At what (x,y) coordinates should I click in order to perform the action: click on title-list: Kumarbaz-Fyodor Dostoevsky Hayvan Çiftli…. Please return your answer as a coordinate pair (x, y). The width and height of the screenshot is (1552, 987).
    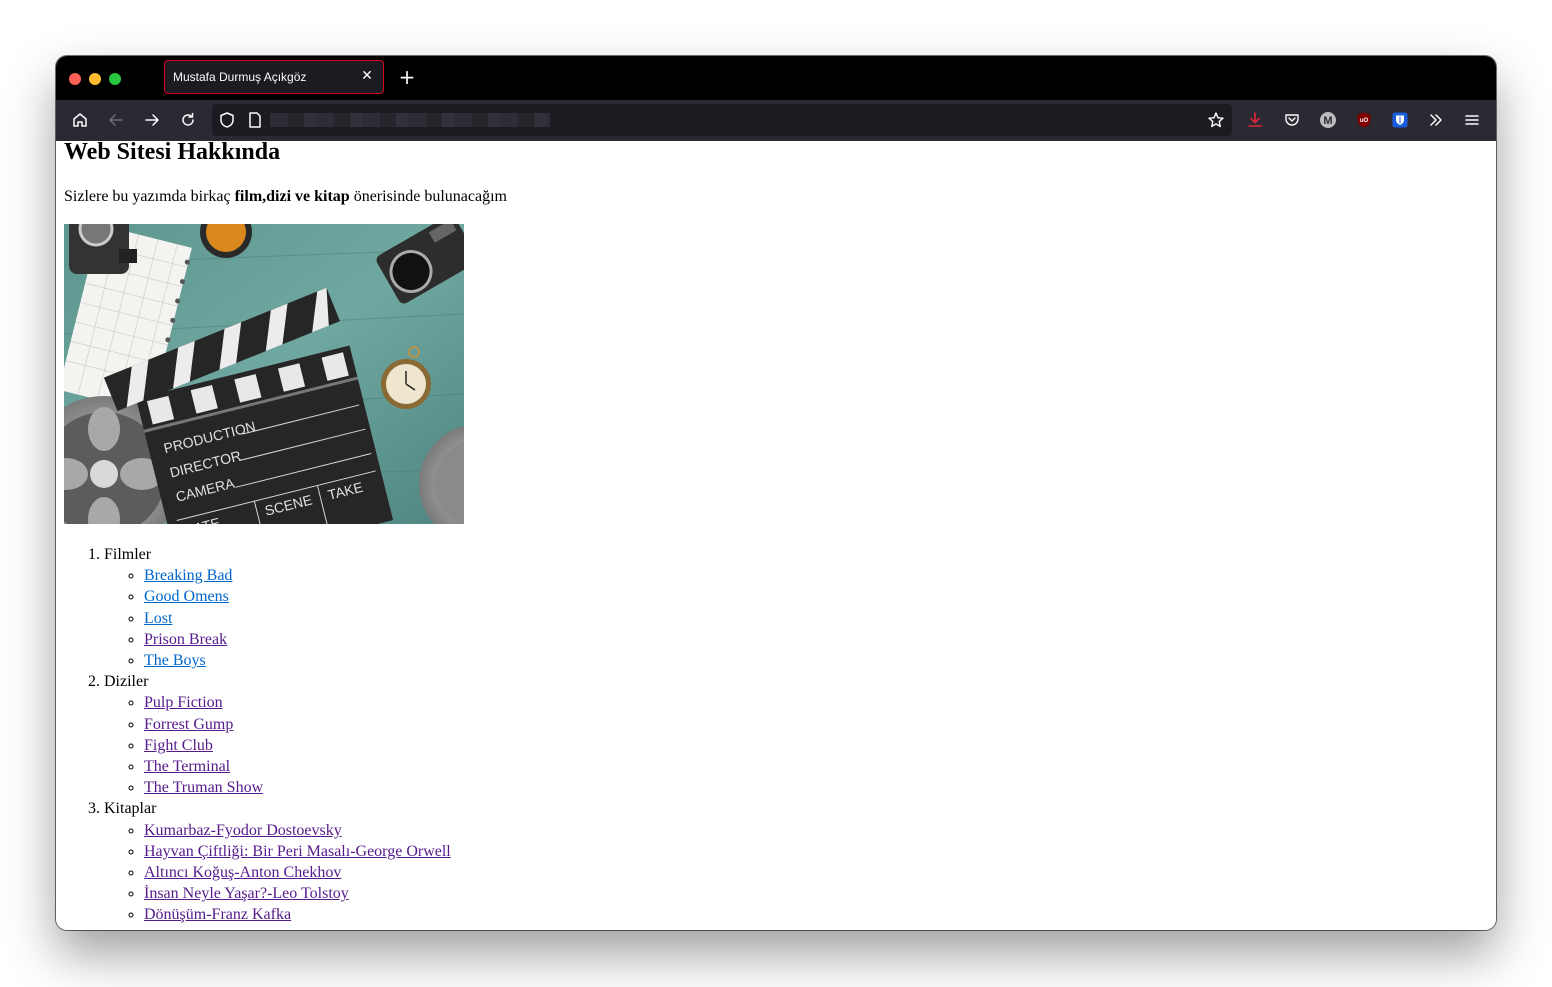
    Looking at the image, I should click on (277, 873).